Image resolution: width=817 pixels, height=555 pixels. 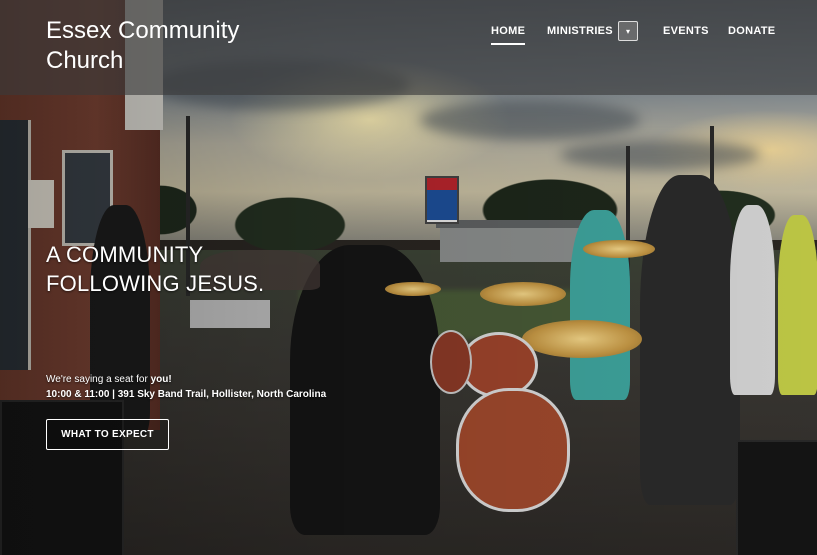 What do you see at coordinates (751, 31) in the screenshot?
I see `nav-donate: DONATE` at bounding box center [751, 31].